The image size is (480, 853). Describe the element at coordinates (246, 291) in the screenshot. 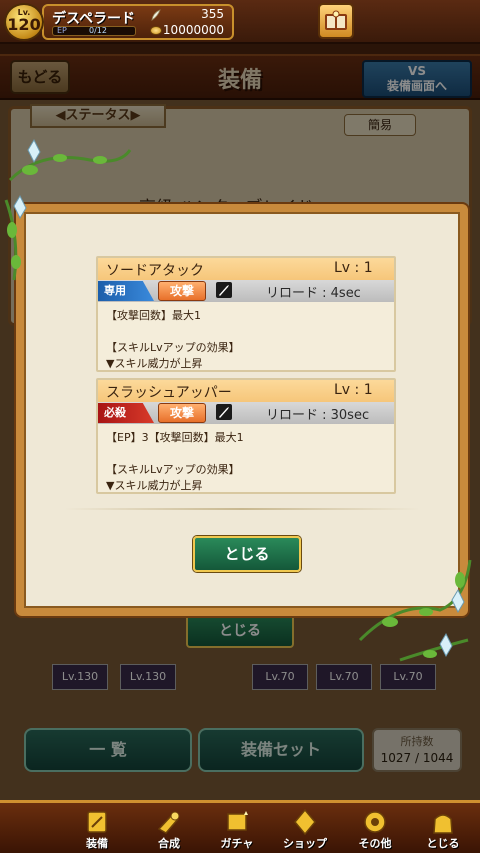

I see `skill-tag-row: 専用 攻撃 リロード : 4sec` at that location.